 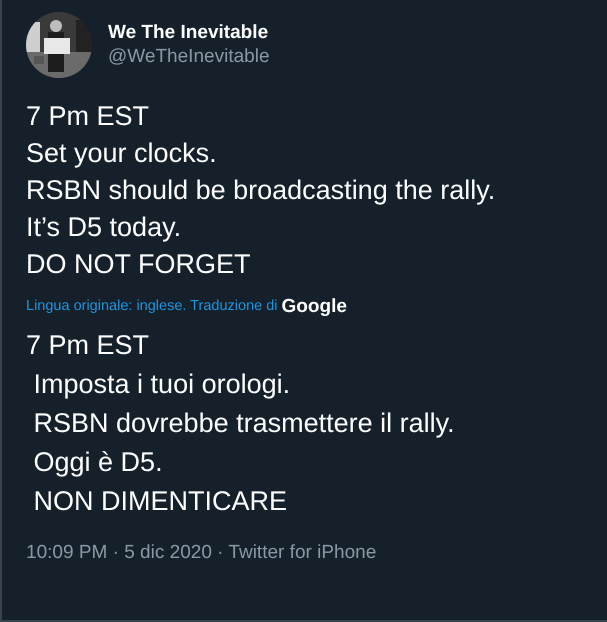 I want to click on tweet-text-line: It’s D5 today., so click(x=104, y=227).